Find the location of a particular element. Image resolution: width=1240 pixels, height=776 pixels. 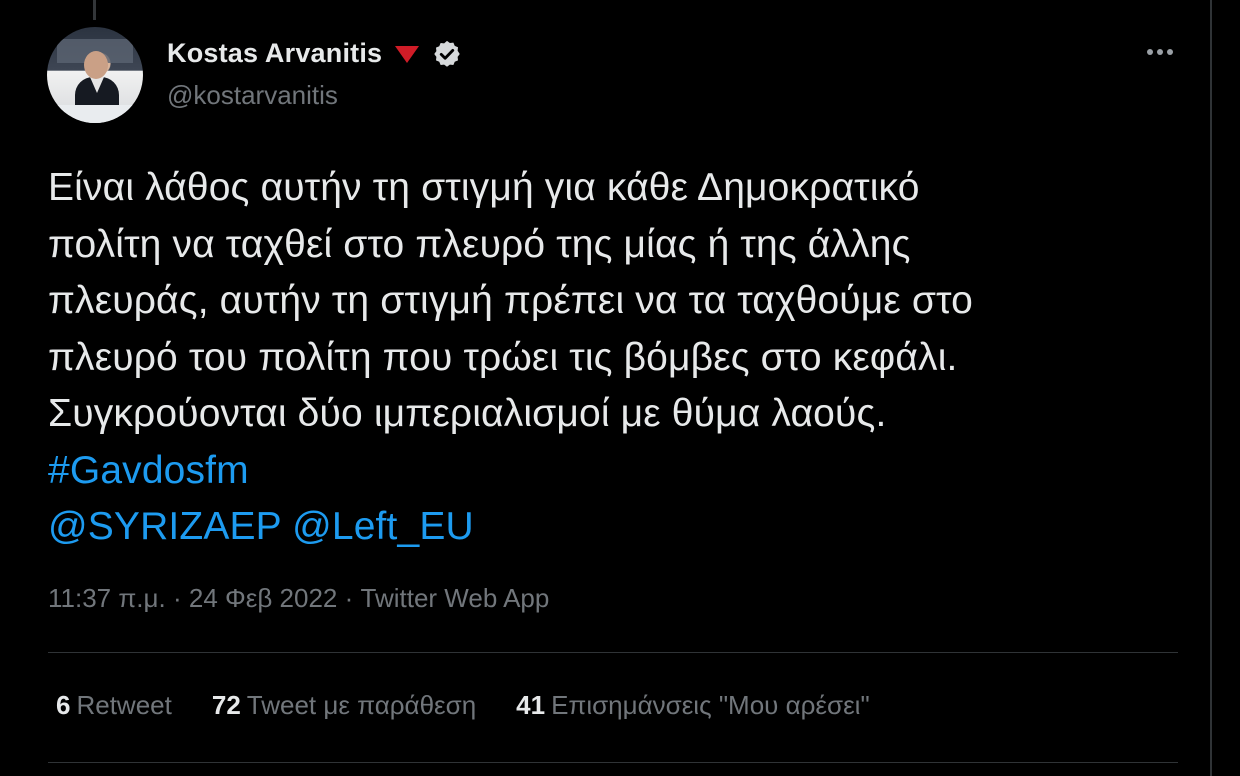

avatar-figure-head is located at coordinates (96, 65).